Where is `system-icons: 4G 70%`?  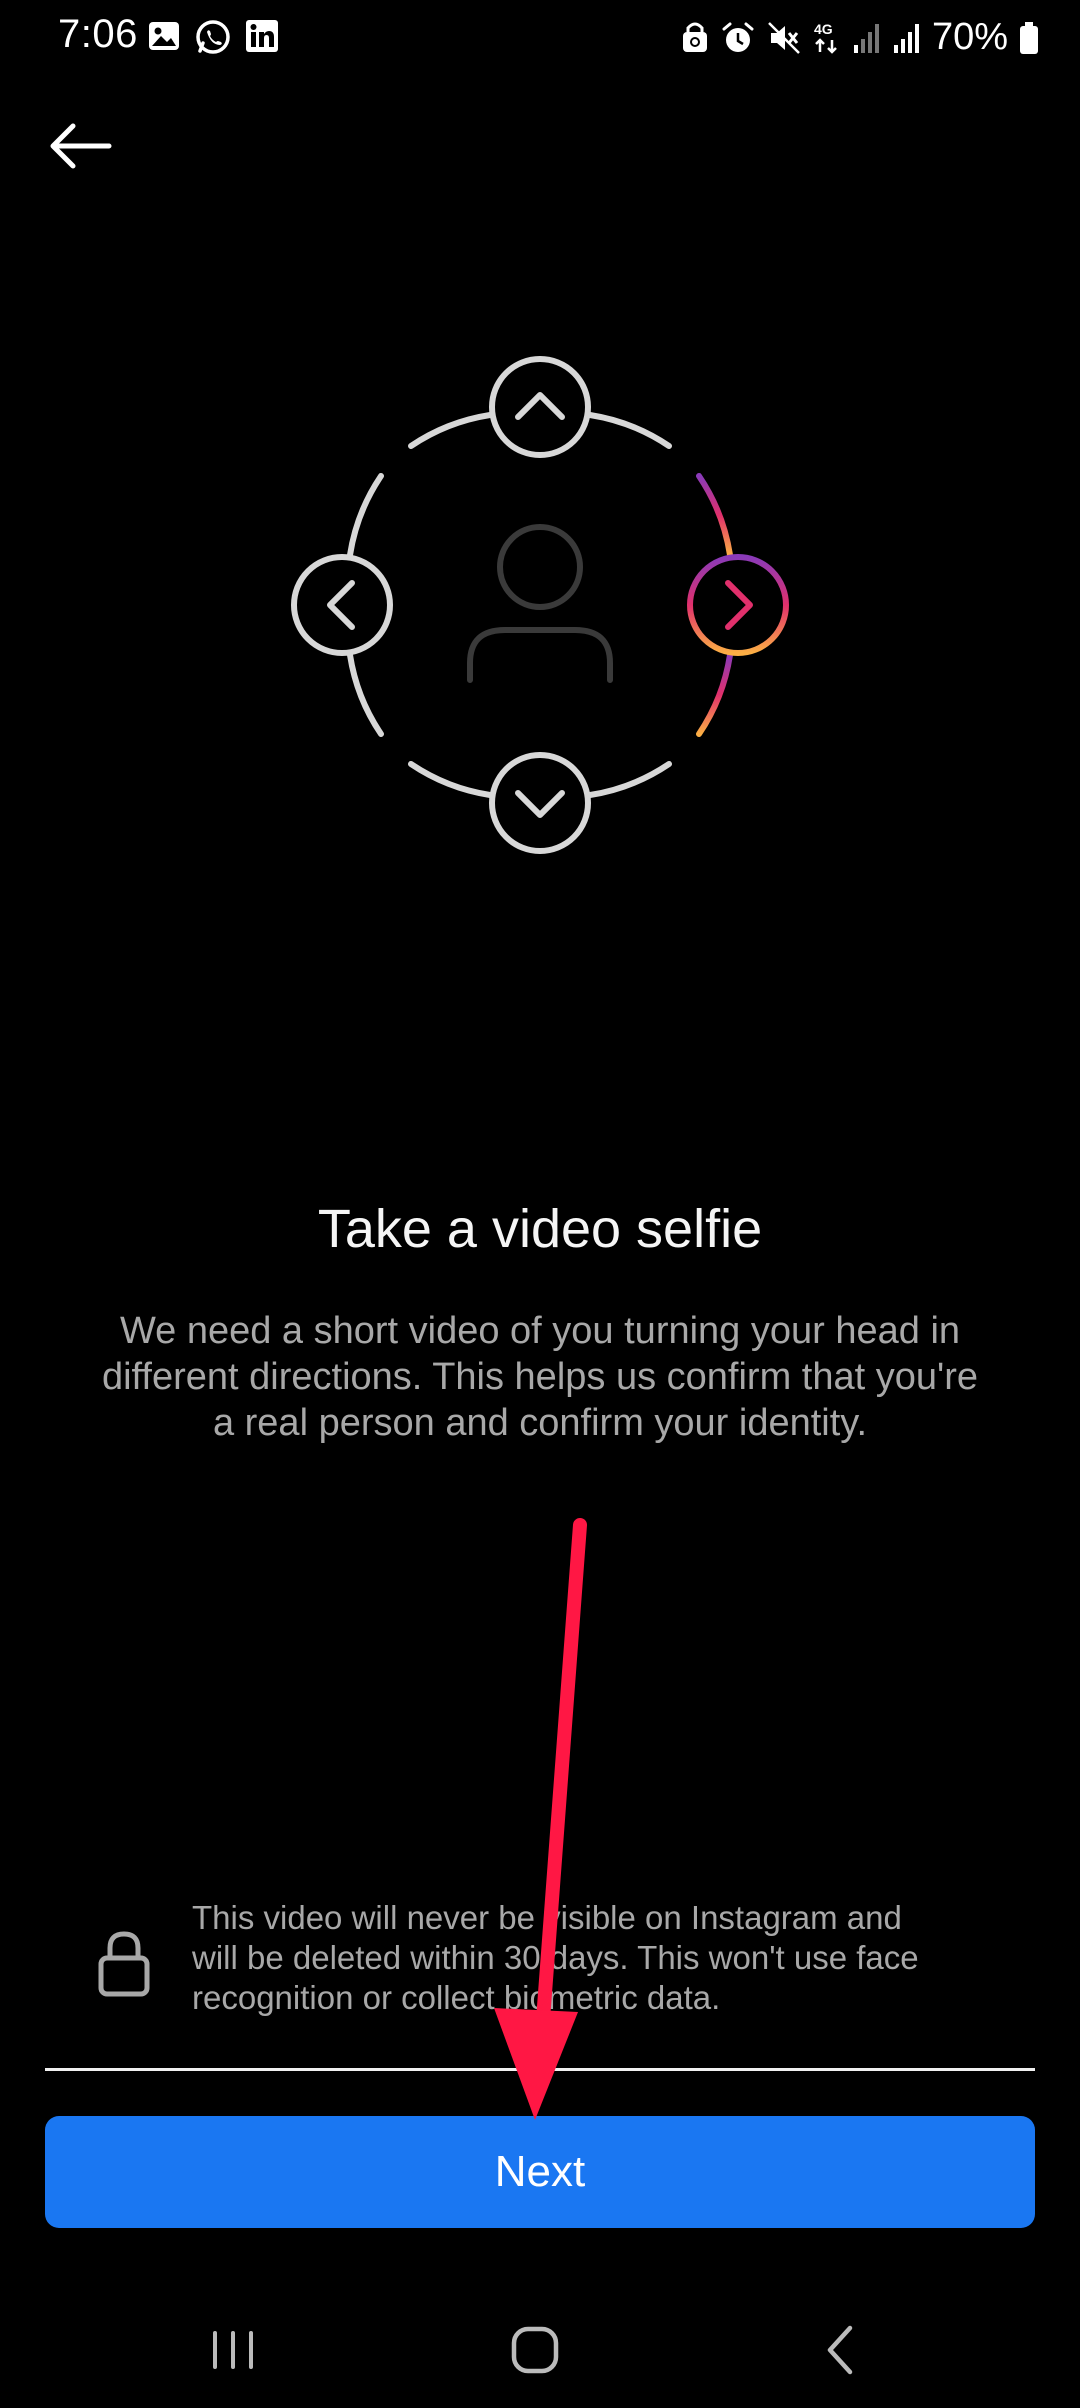 system-icons: 4G 70% is located at coordinates (860, 37).